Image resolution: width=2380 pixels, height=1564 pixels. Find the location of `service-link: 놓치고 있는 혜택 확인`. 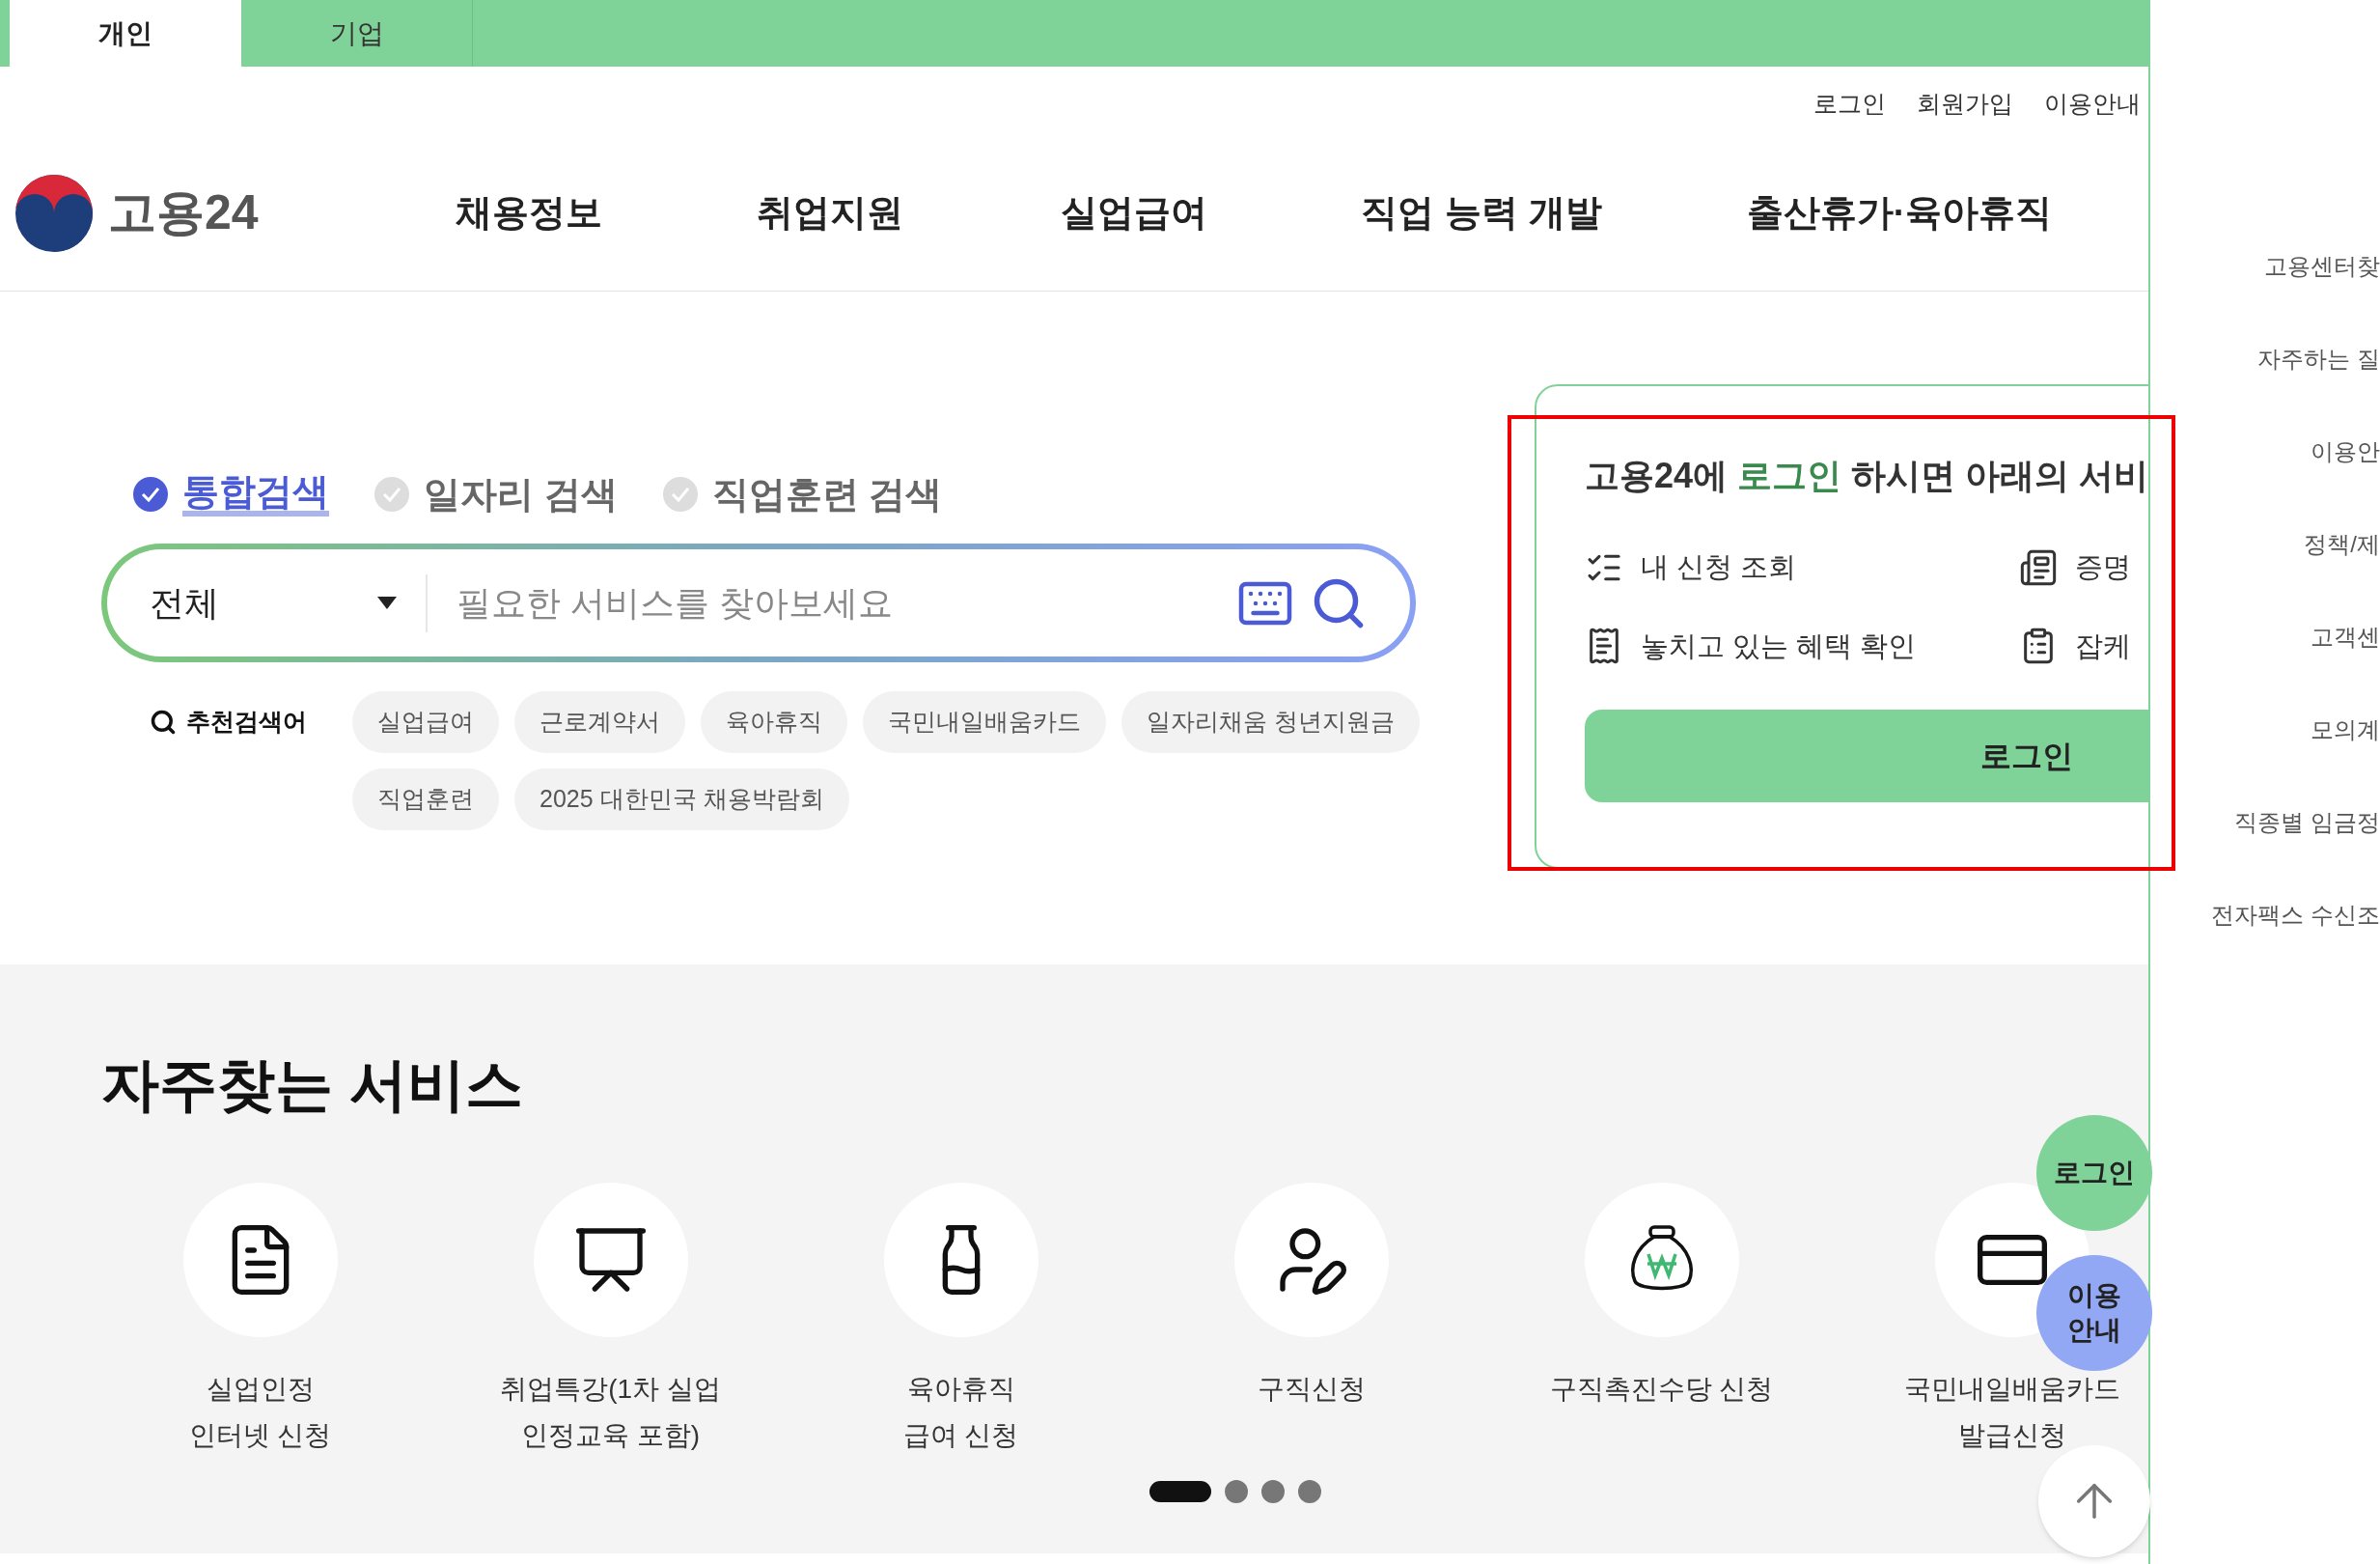

service-link: 놓치고 있는 혜택 확인 is located at coordinates (1779, 646).